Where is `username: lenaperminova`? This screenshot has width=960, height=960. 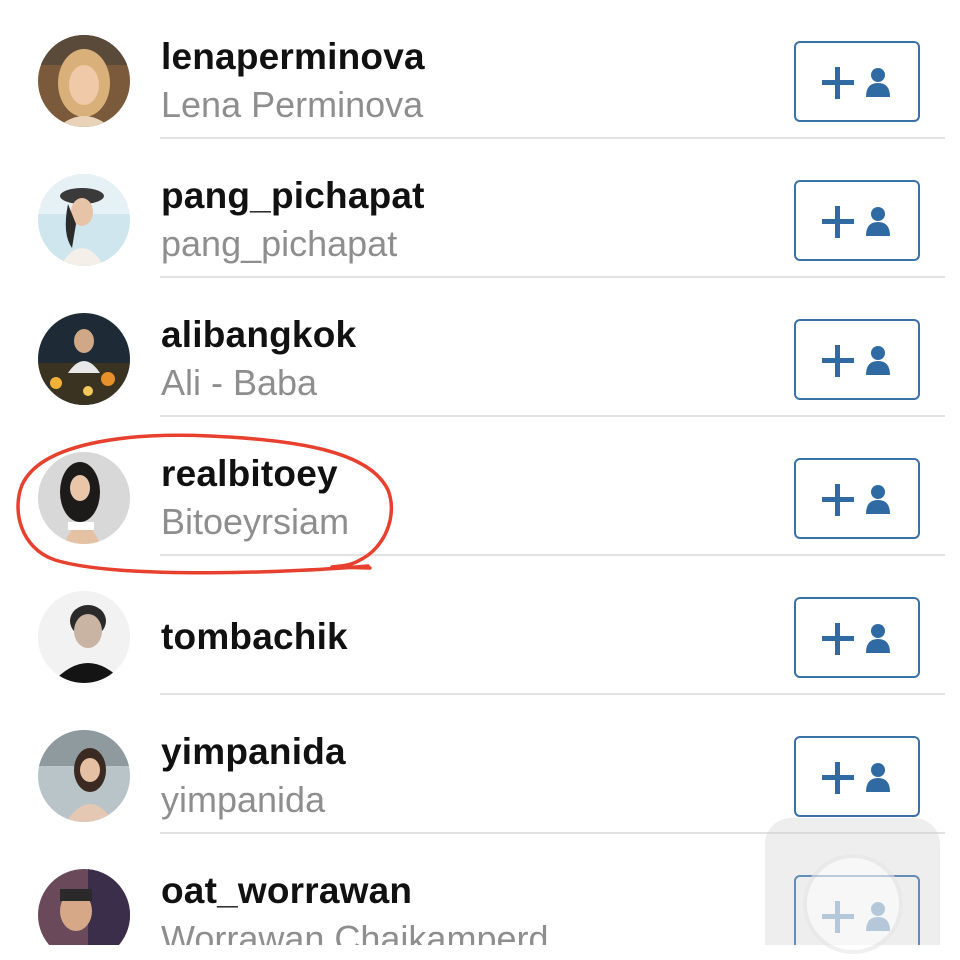
username: lenaperminova is located at coordinates (293, 57).